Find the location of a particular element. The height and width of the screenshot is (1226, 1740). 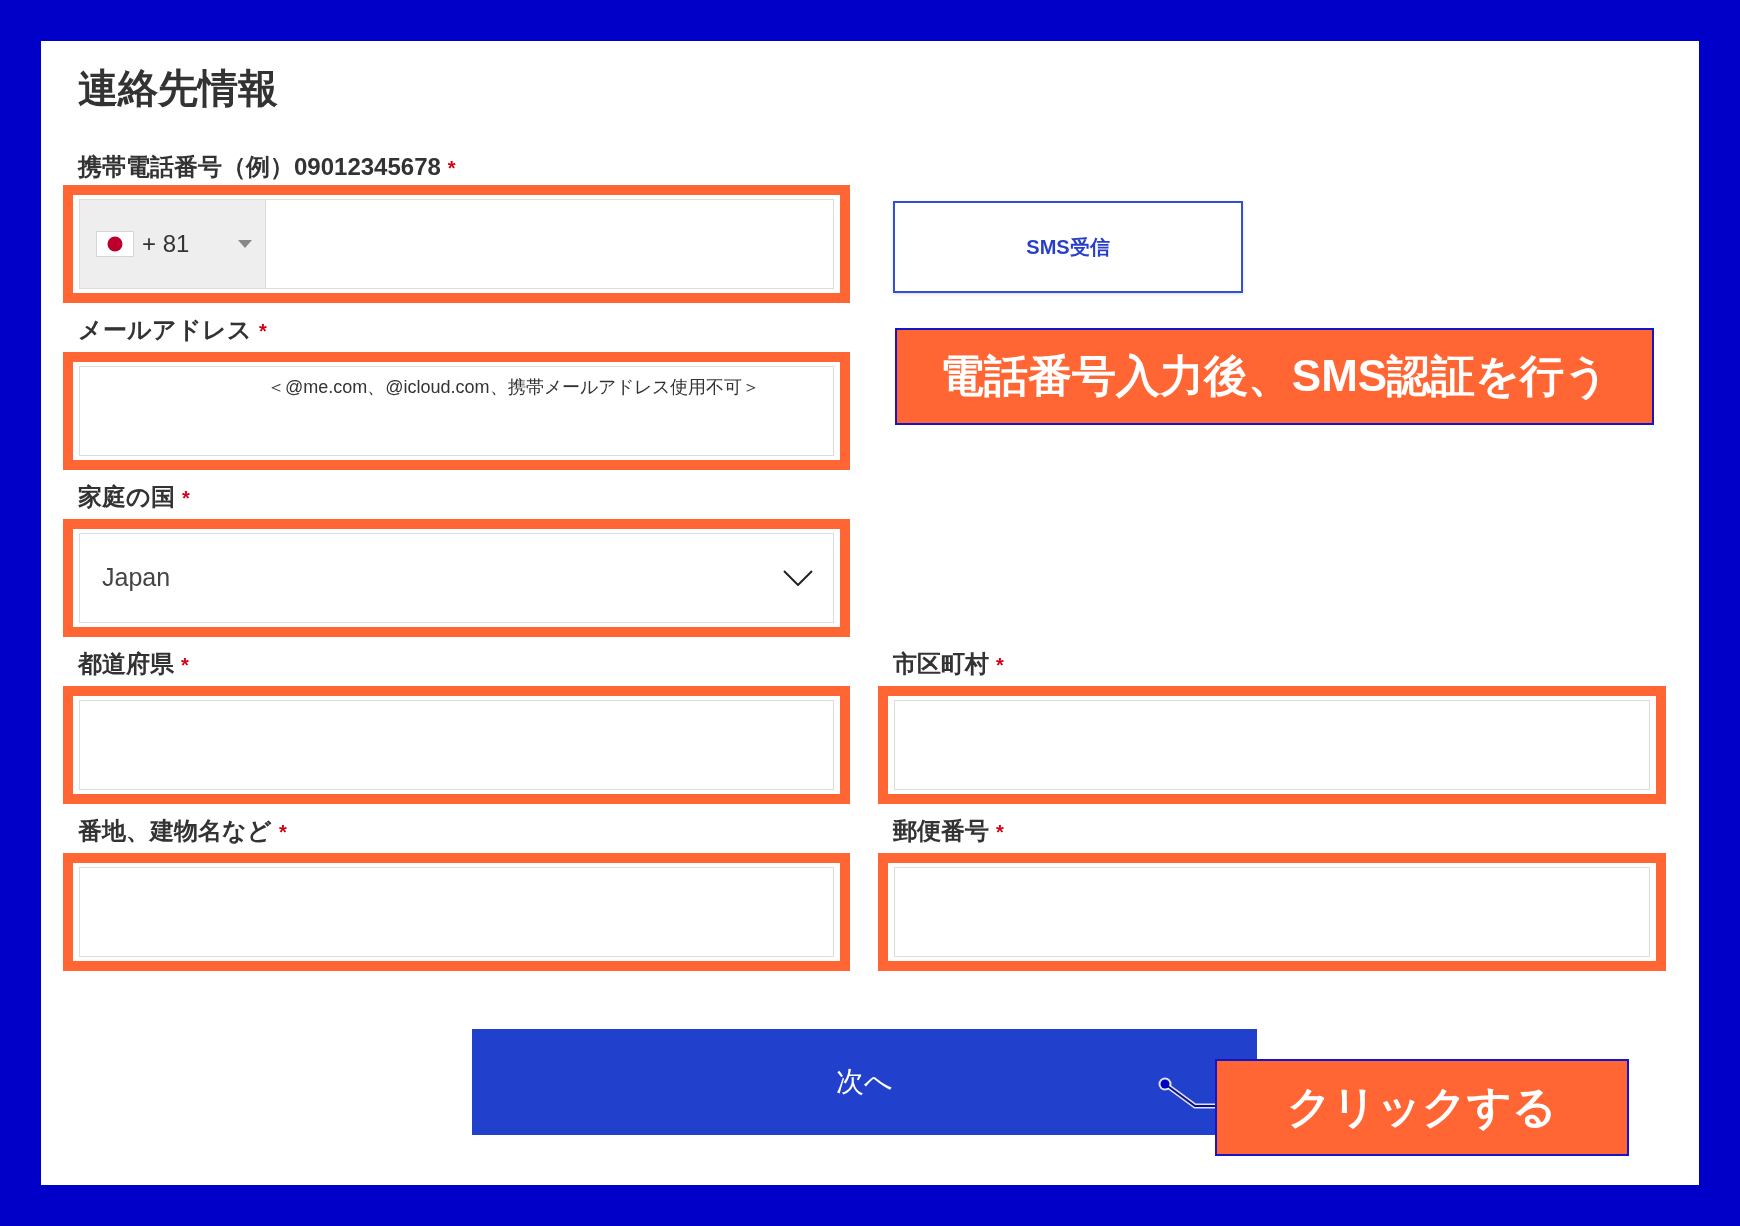

field-label: 番地、建物名など is located at coordinates (175, 831).